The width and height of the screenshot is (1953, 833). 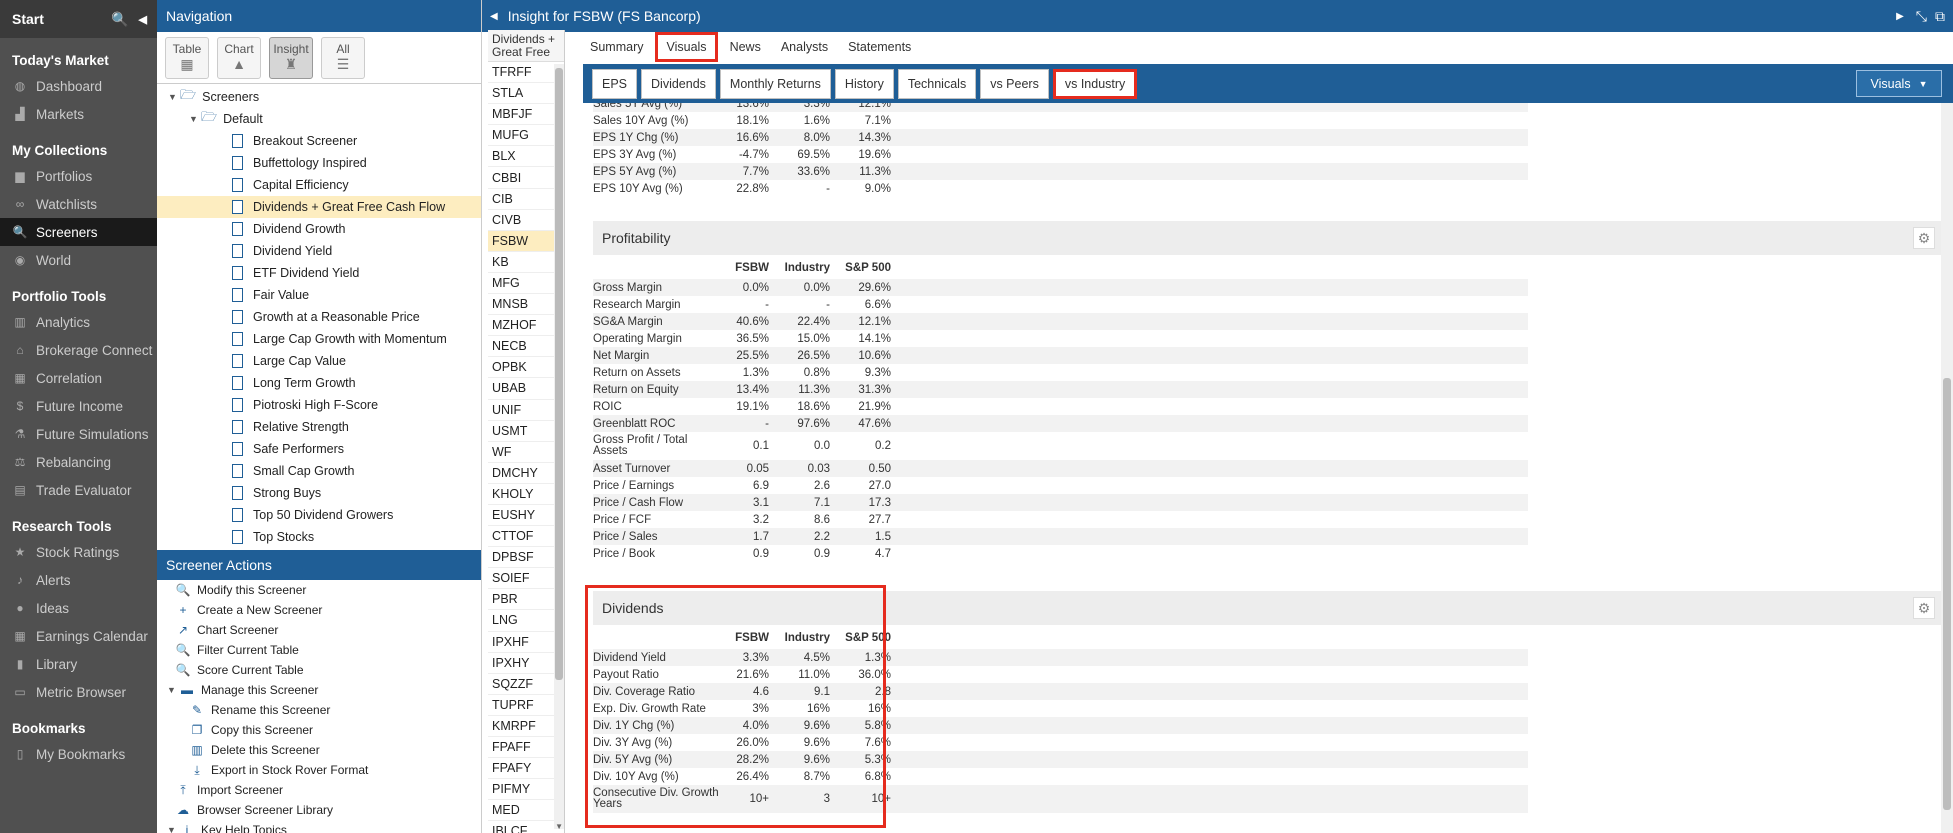 I want to click on screener-item: Strong Buys, so click(x=319, y=493).